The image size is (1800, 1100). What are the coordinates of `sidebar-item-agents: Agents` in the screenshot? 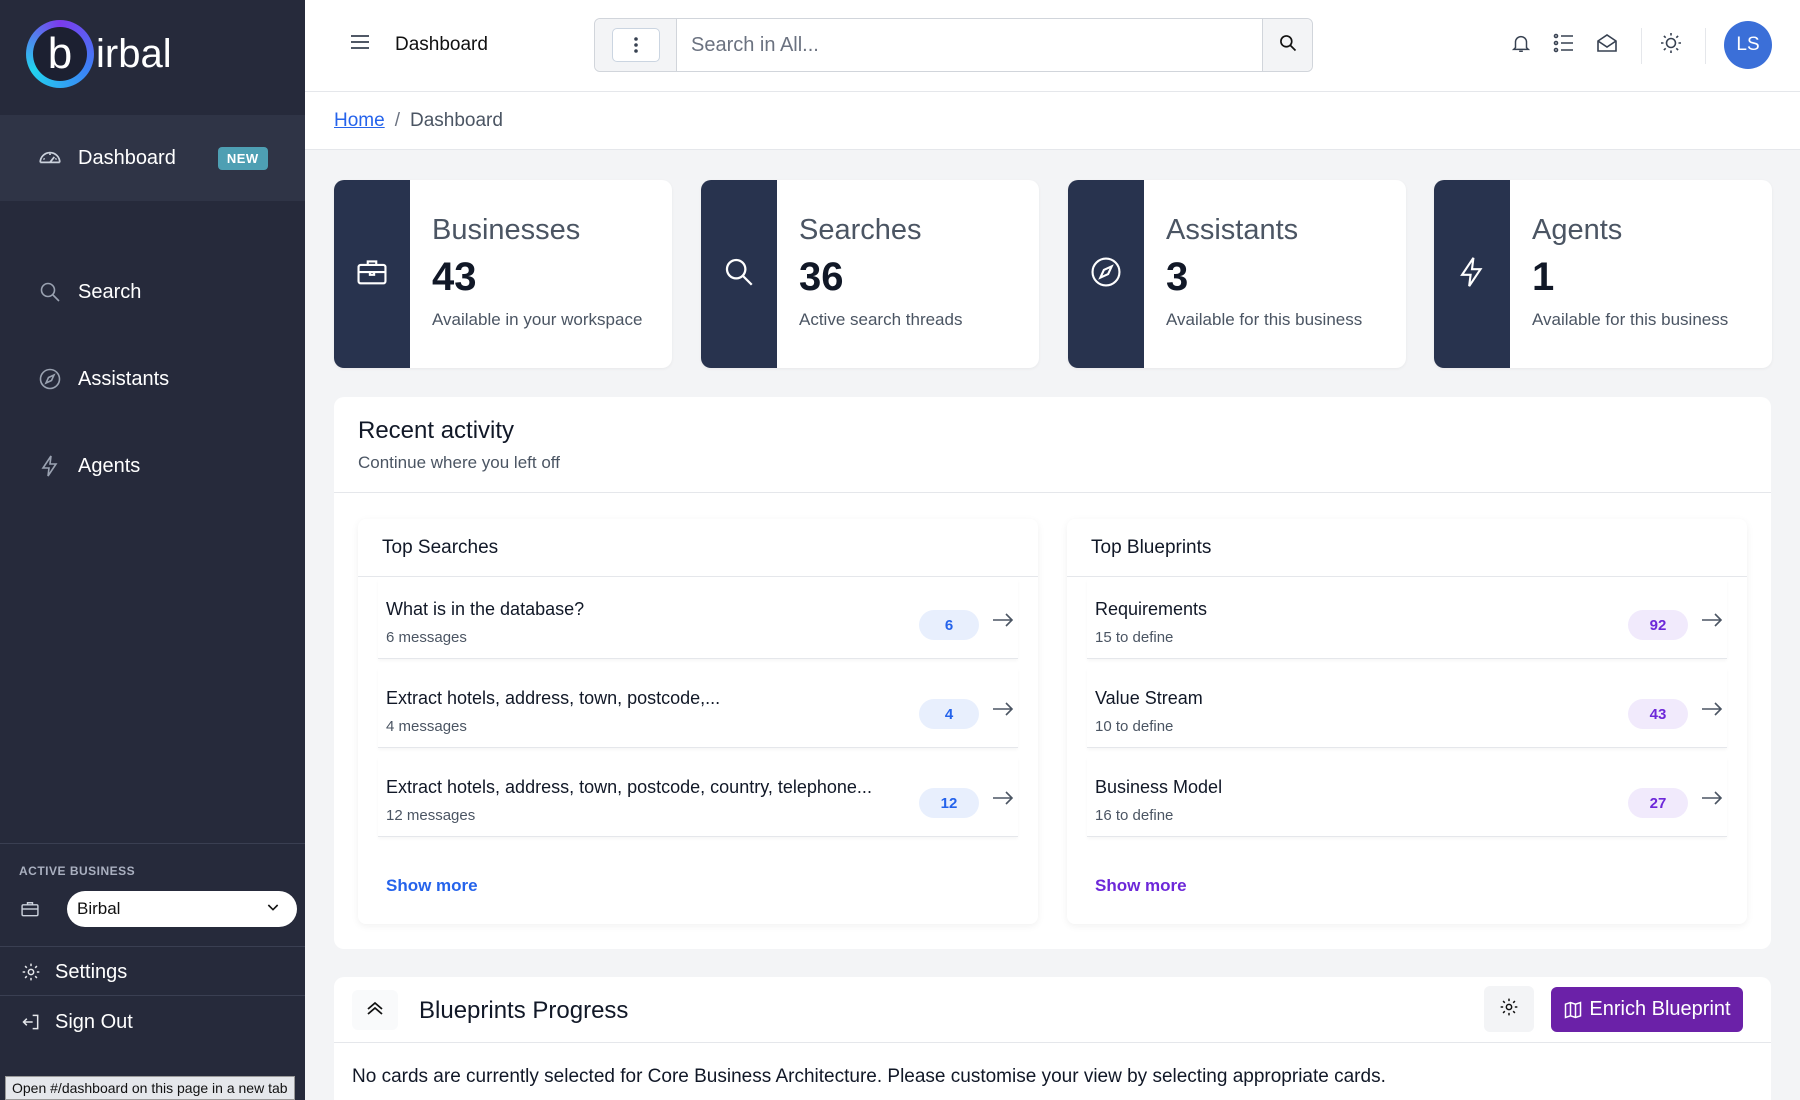 It's located at (152, 466).